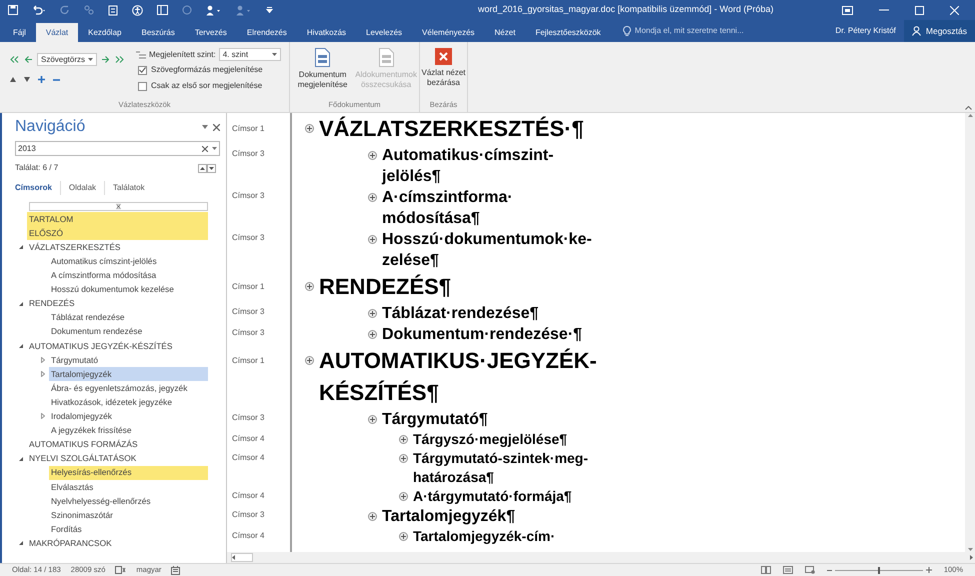  Describe the element at coordinates (847, 10) in the screenshot. I see `ribbon-display-icon` at that location.